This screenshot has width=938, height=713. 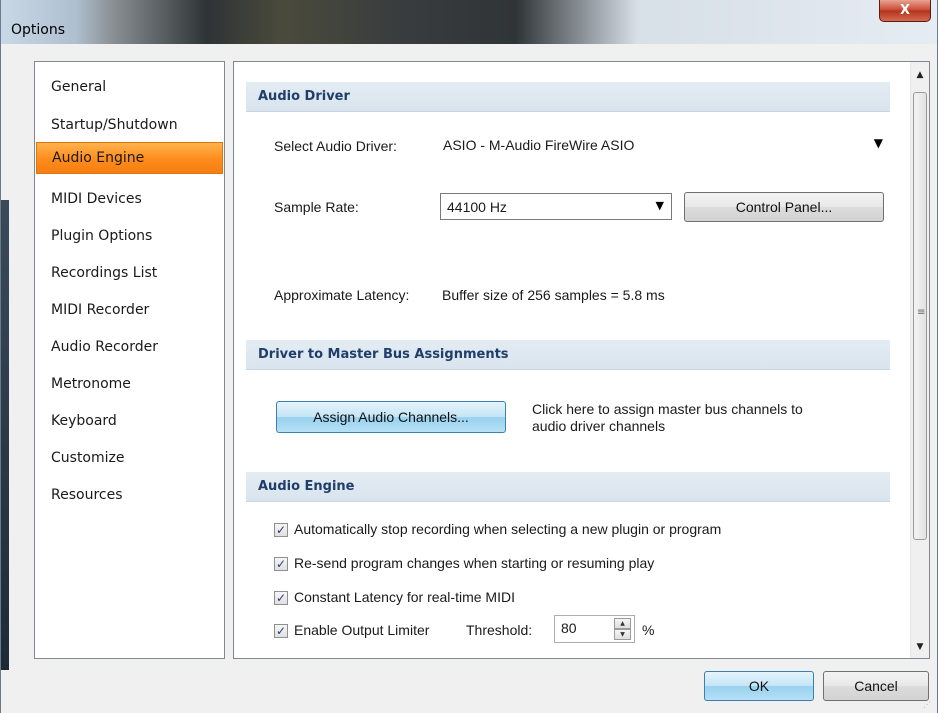 What do you see at coordinates (129, 158) in the screenshot?
I see `nav-item-audio-engine: Audio Engine` at bounding box center [129, 158].